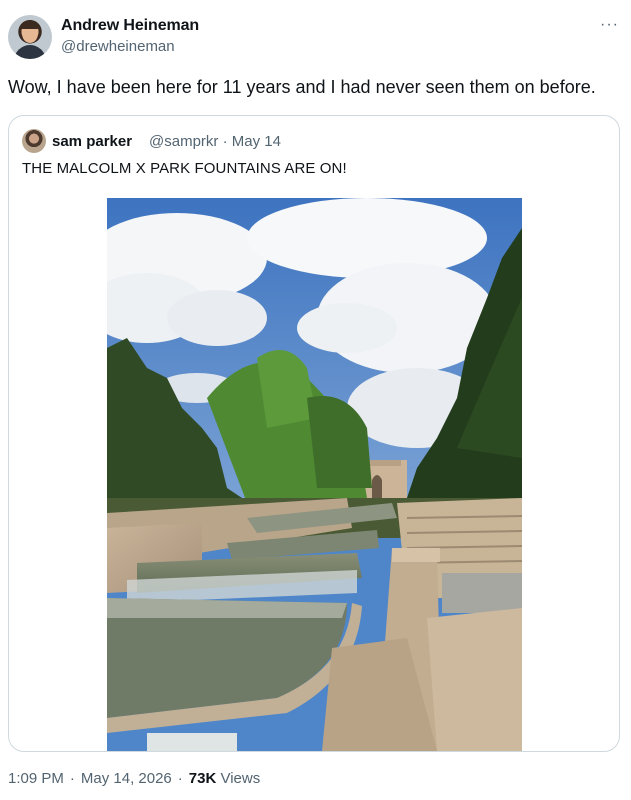 This screenshot has width=631, height=800. Describe the element at coordinates (184, 168) in the screenshot. I see `quoted-text: THE MALCOLM X PARK FOUNTAINS ARE ON!` at that location.